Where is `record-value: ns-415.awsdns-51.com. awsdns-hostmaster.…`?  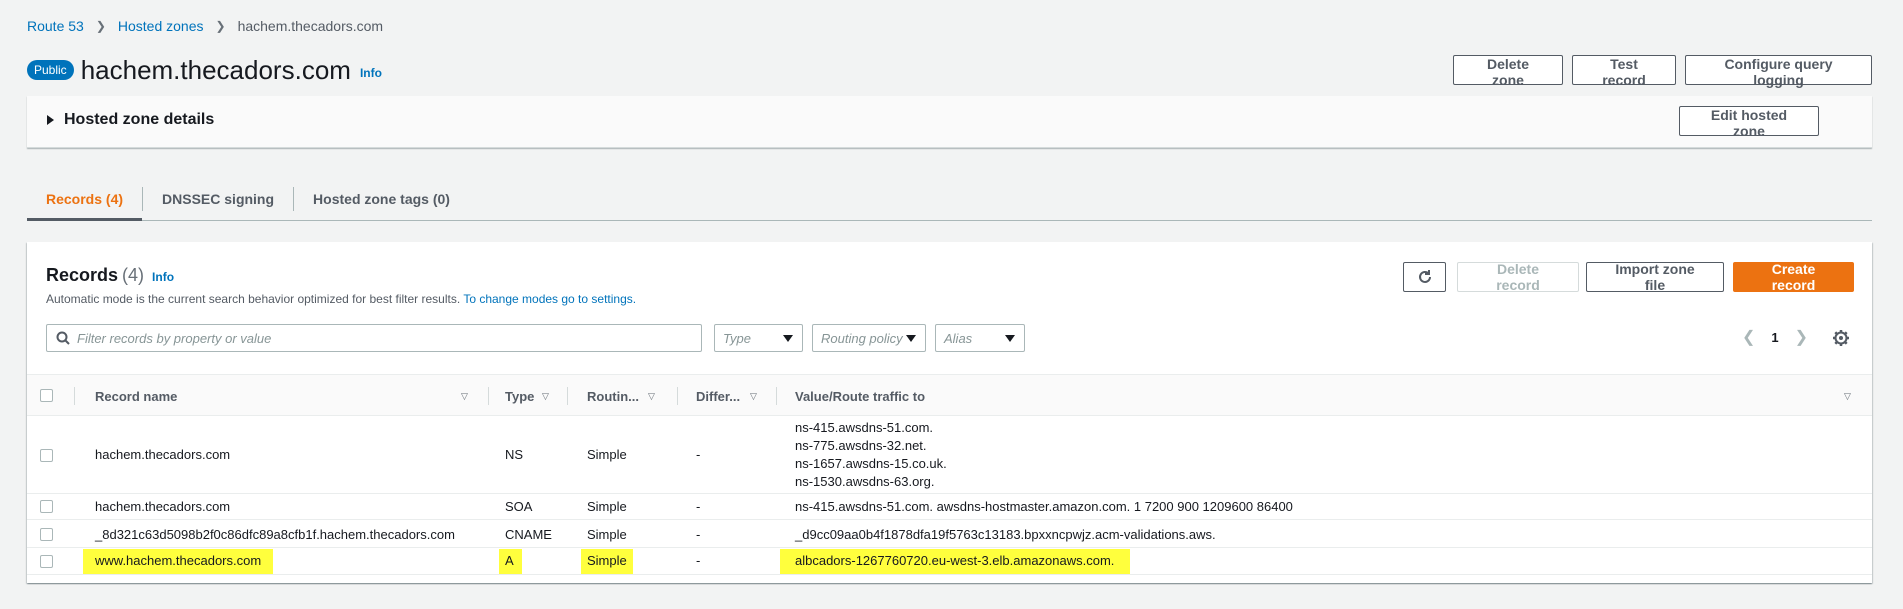
record-value: ns-415.awsdns-51.com. awsdns-hostmaster.… is located at coordinates (1044, 506).